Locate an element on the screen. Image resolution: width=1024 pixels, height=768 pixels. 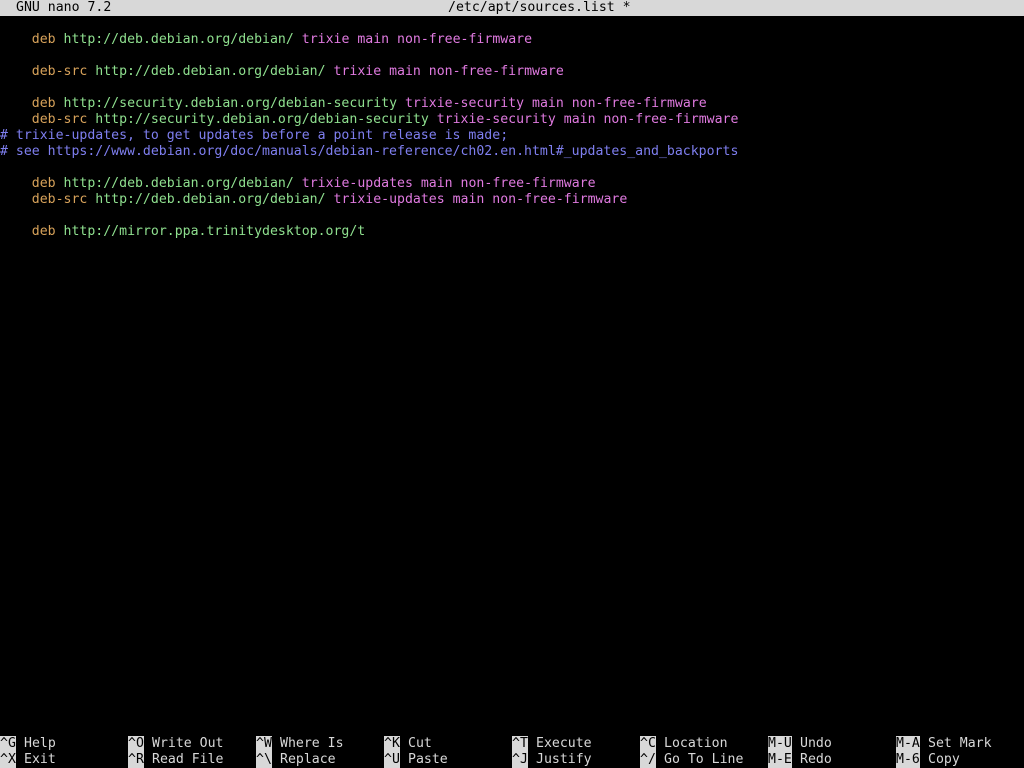
text-cursor is located at coordinates (369, 231).